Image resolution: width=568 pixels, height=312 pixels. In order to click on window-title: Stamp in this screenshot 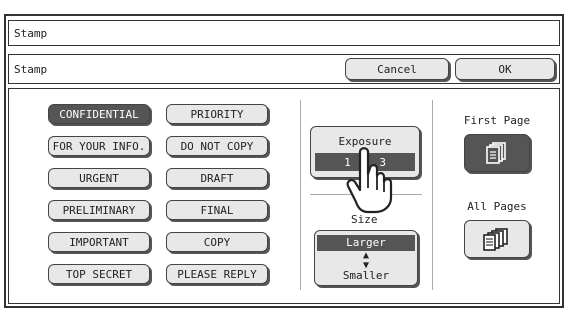, I will do `click(31, 33)`.